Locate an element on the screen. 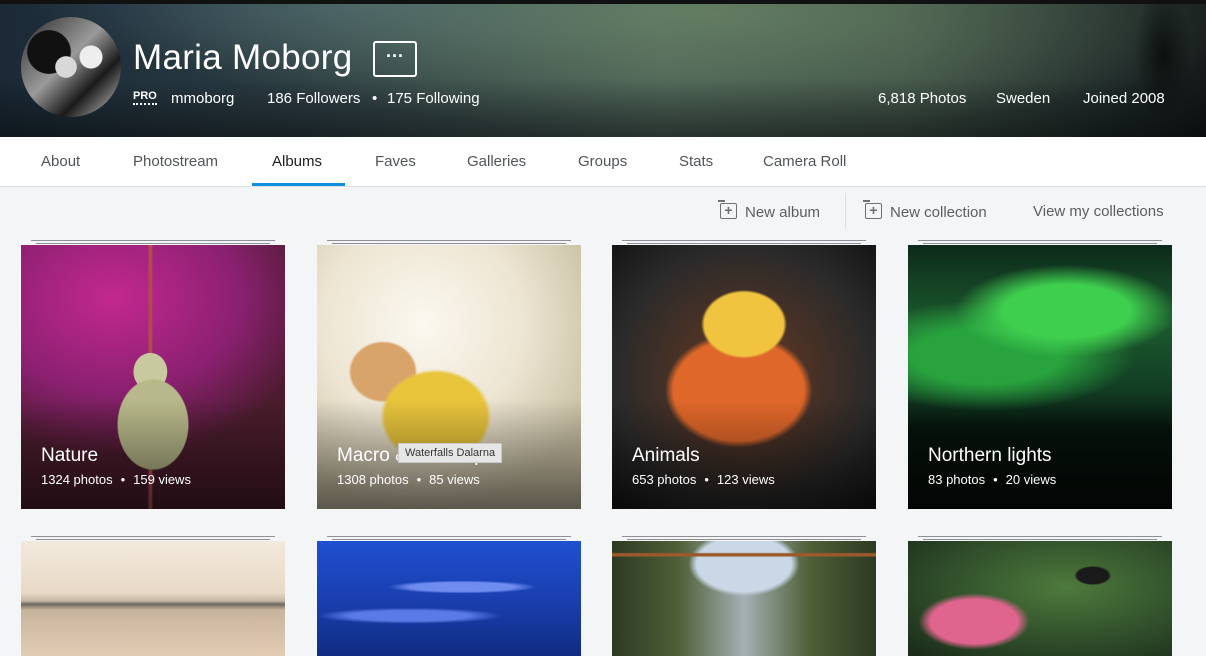  add-album-icon is located at coordinates (727, 209).